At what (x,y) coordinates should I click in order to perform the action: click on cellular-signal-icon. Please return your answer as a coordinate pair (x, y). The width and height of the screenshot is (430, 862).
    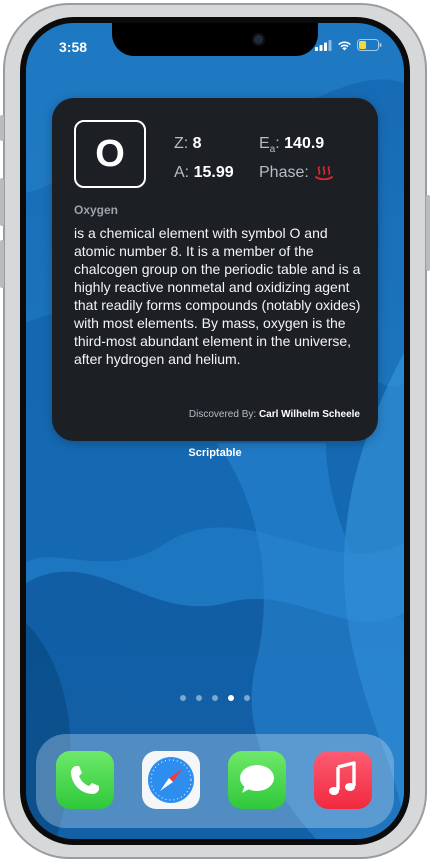
    Looking at the image, I should click on (323, 45).